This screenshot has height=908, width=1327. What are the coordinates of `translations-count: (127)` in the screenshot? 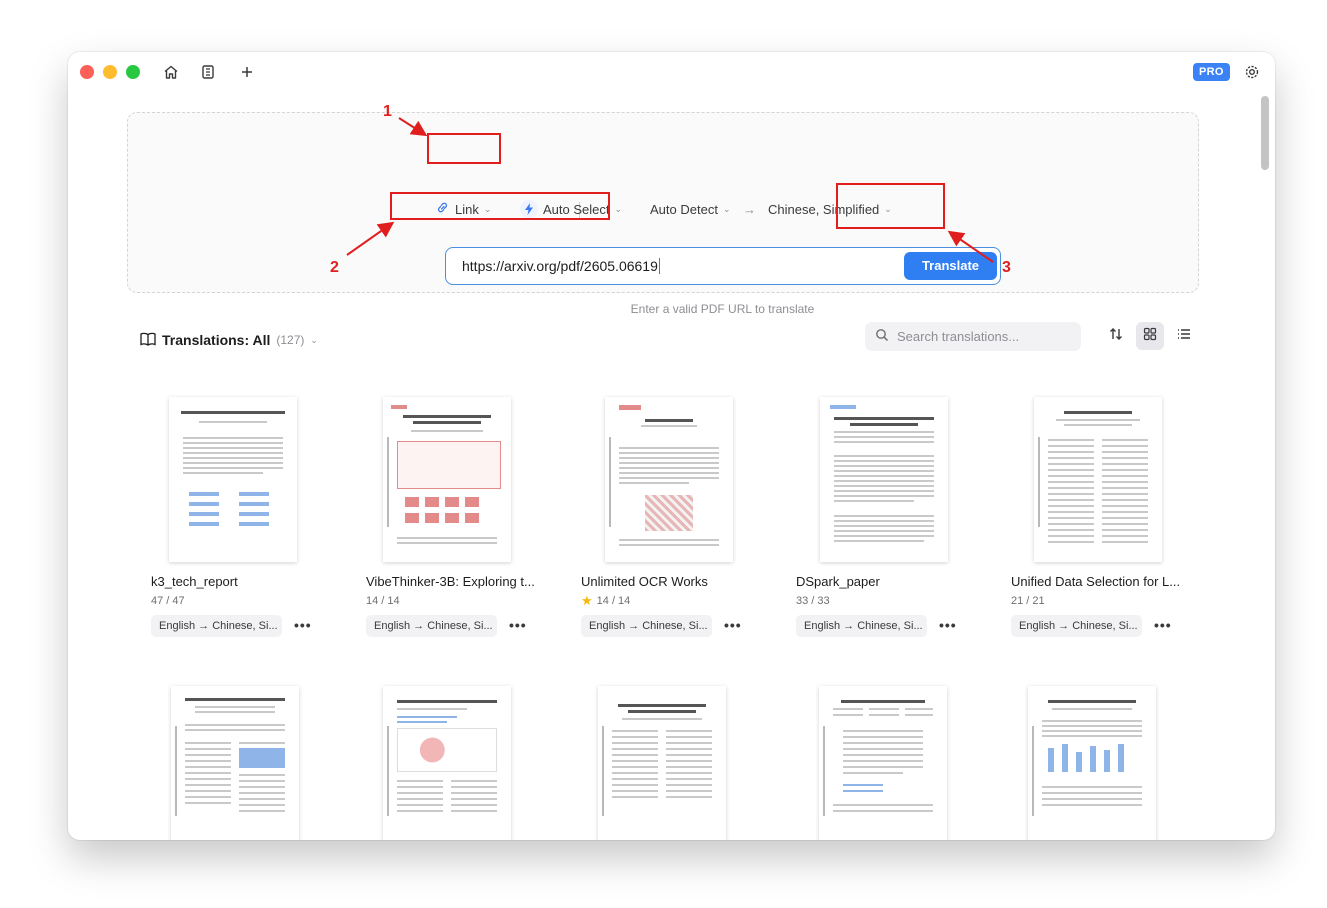 It's located at (290, 340).